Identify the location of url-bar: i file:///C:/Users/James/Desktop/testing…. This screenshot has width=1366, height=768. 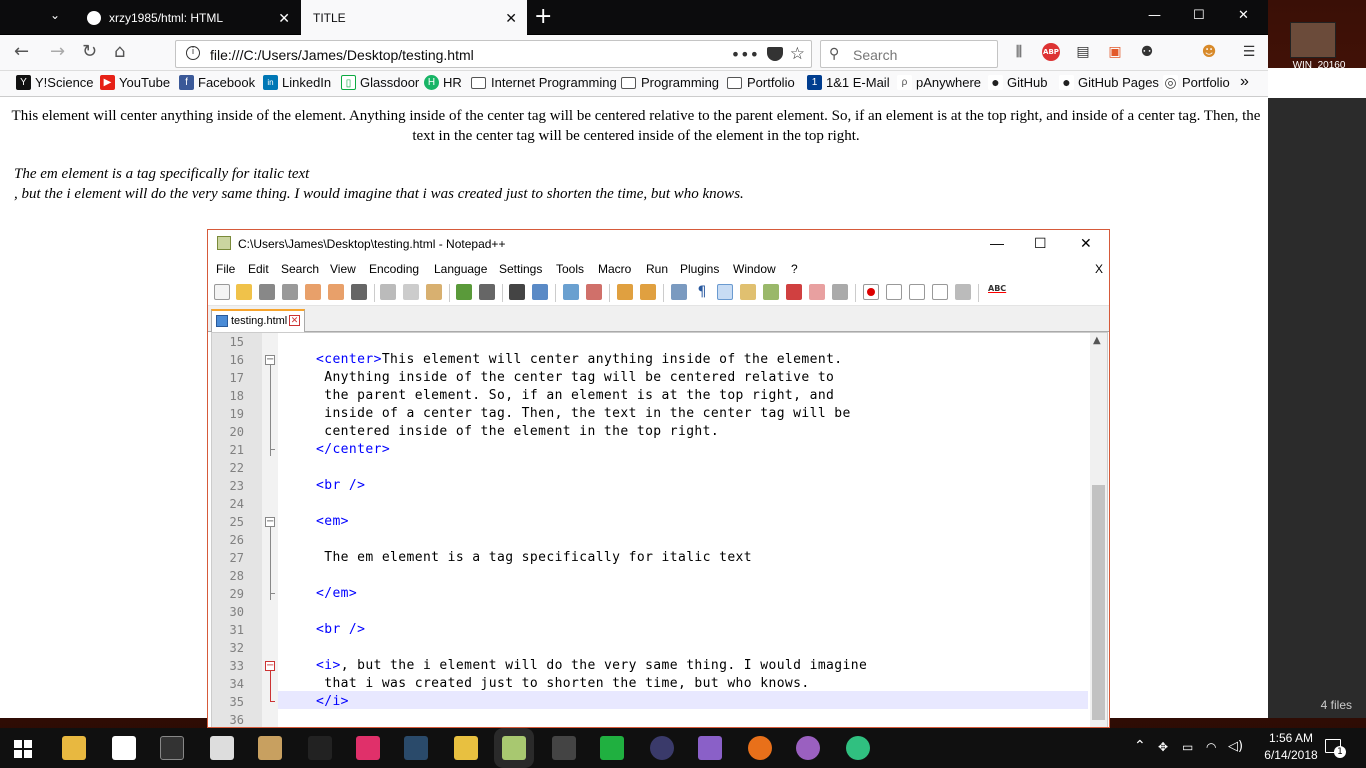
(493, 54).